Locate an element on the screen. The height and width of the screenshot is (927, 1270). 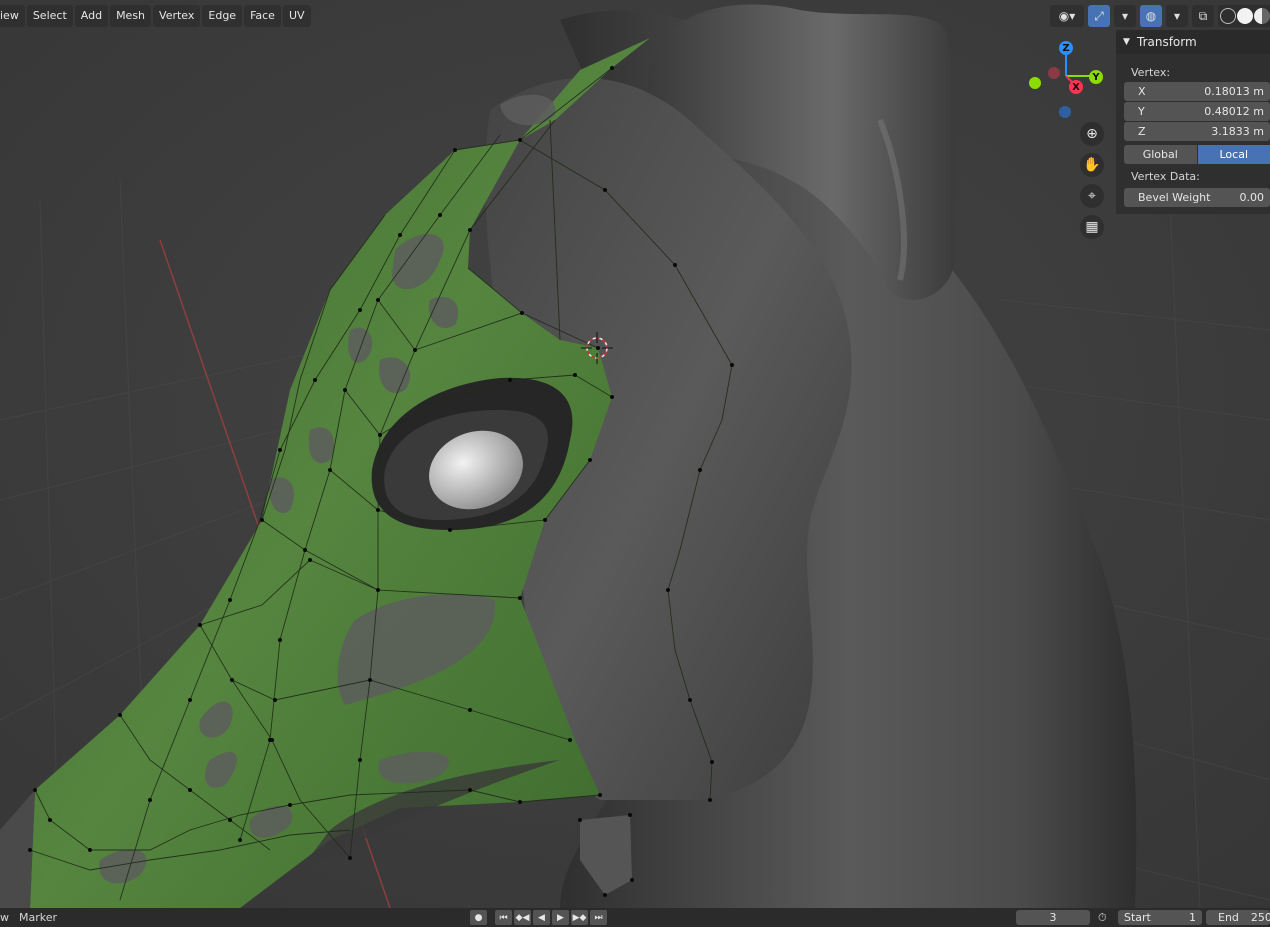
local-button: Local is located at coordinates (1233, 154).